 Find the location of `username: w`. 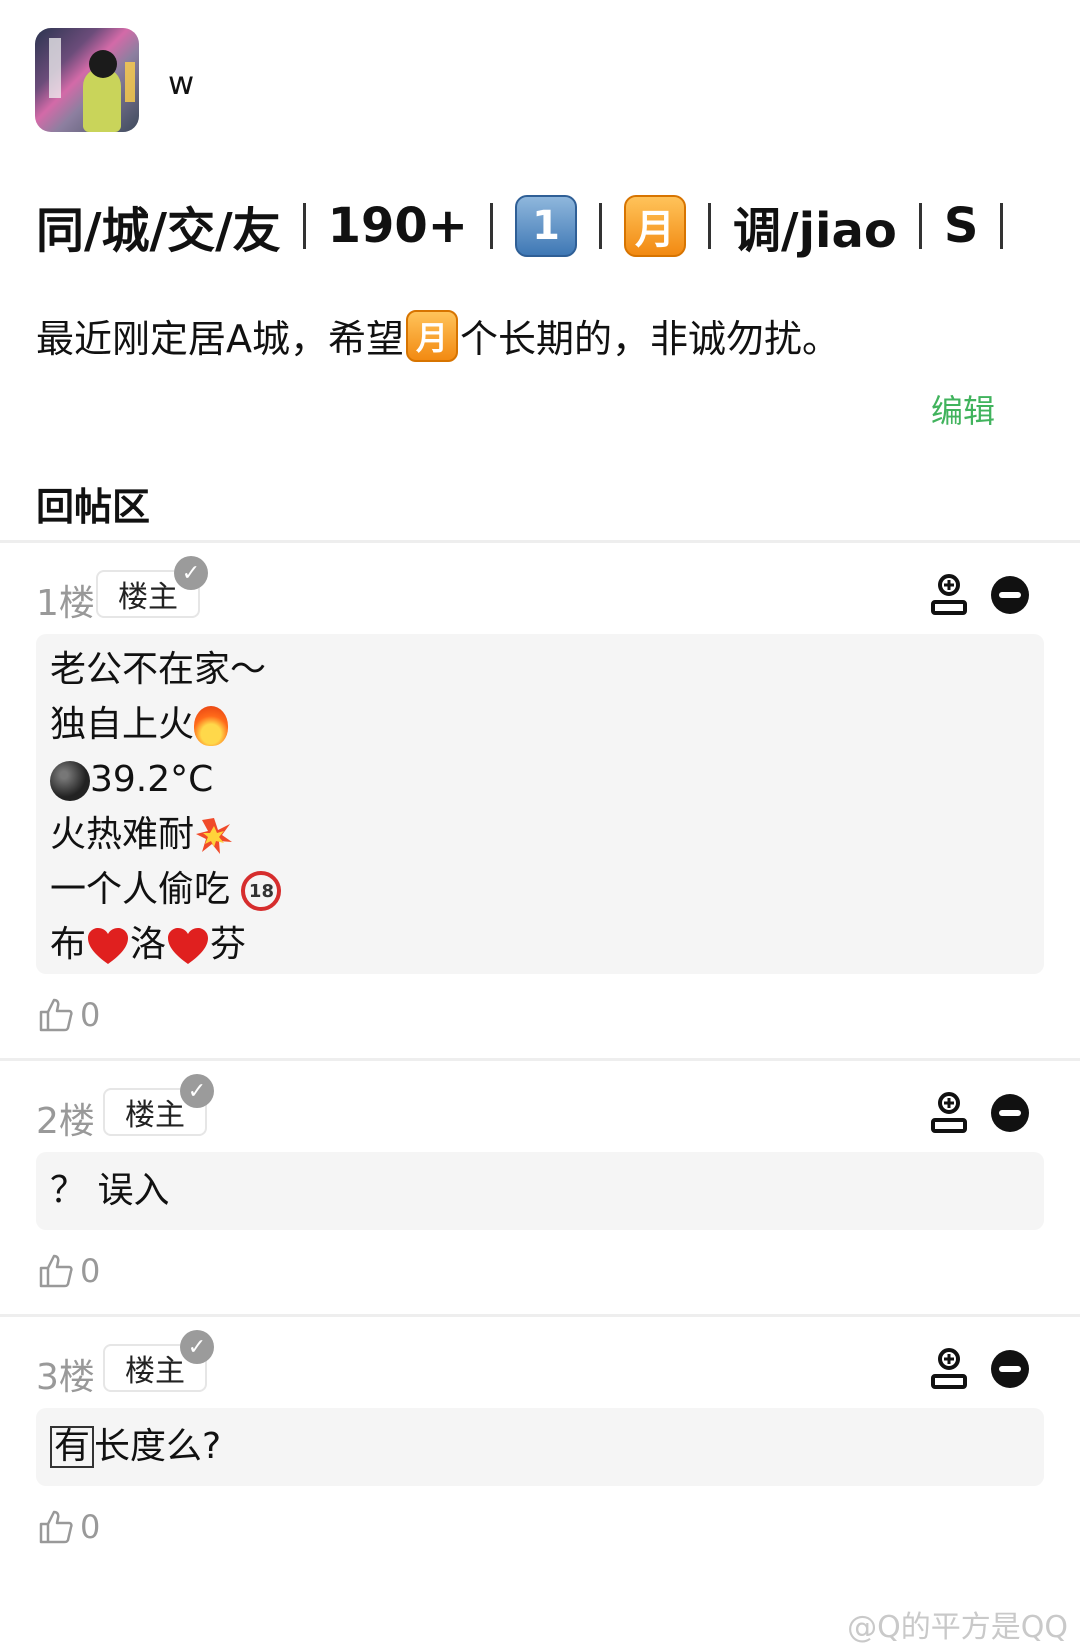

username: w is located at coordinates (181, 83).